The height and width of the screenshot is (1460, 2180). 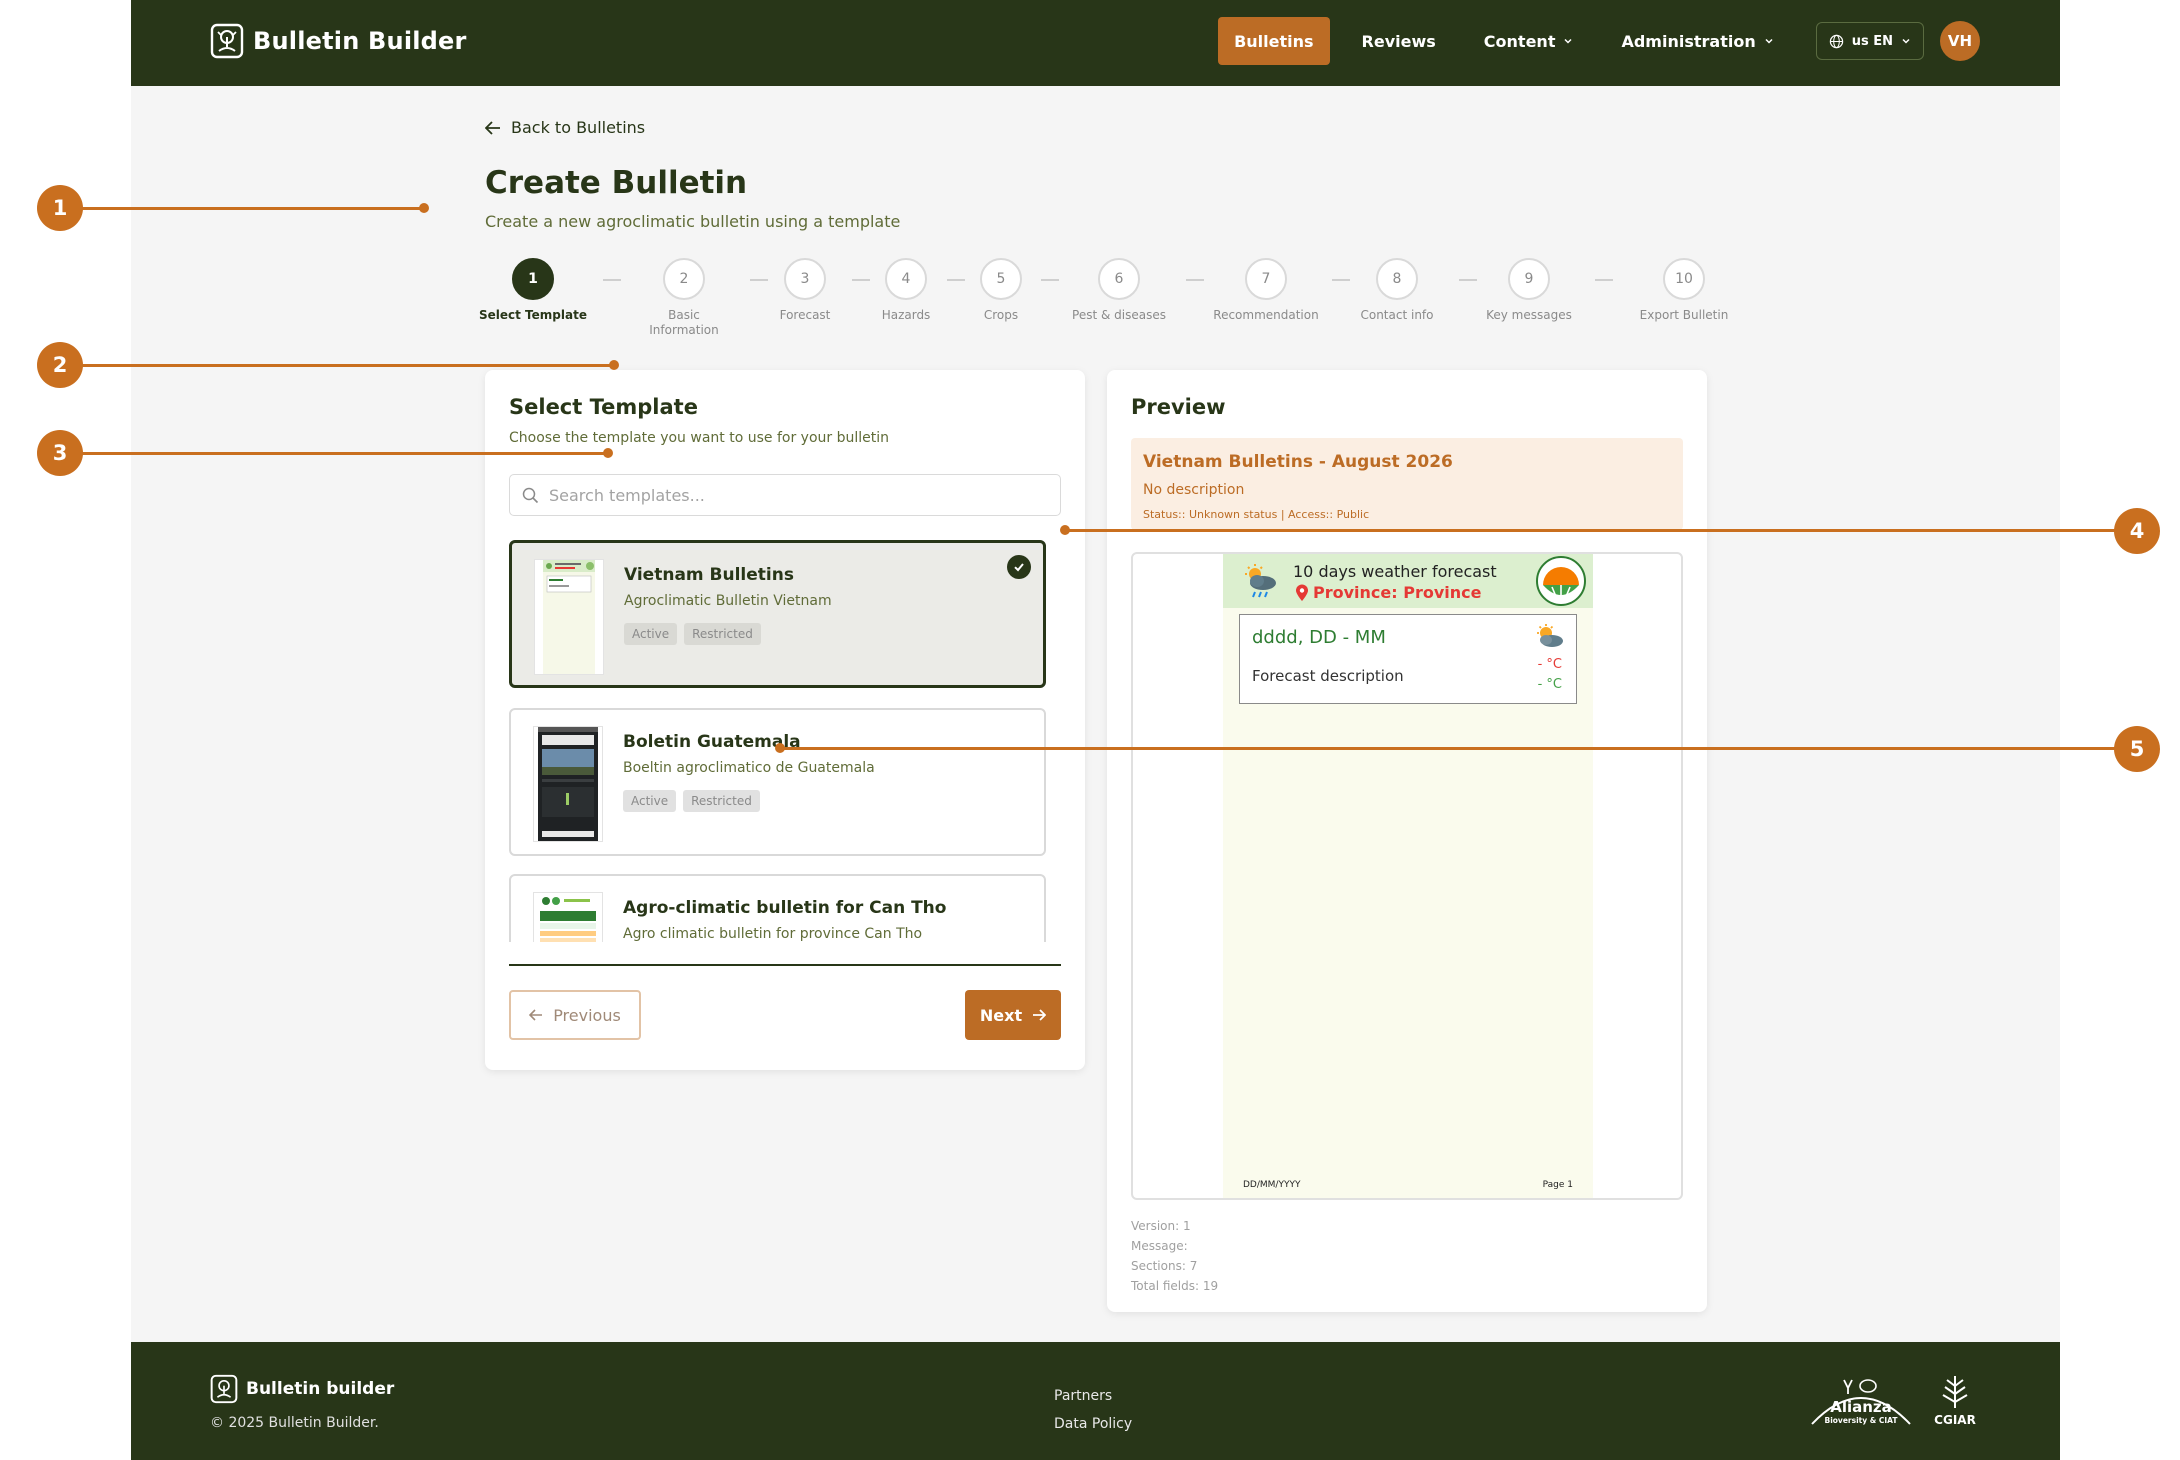 What do you see at coordinates (1861, 1420) in the screenshot?
I see `alianza-subtitle: Bioversity & CIAT` at bounding box center [1861, 1420].